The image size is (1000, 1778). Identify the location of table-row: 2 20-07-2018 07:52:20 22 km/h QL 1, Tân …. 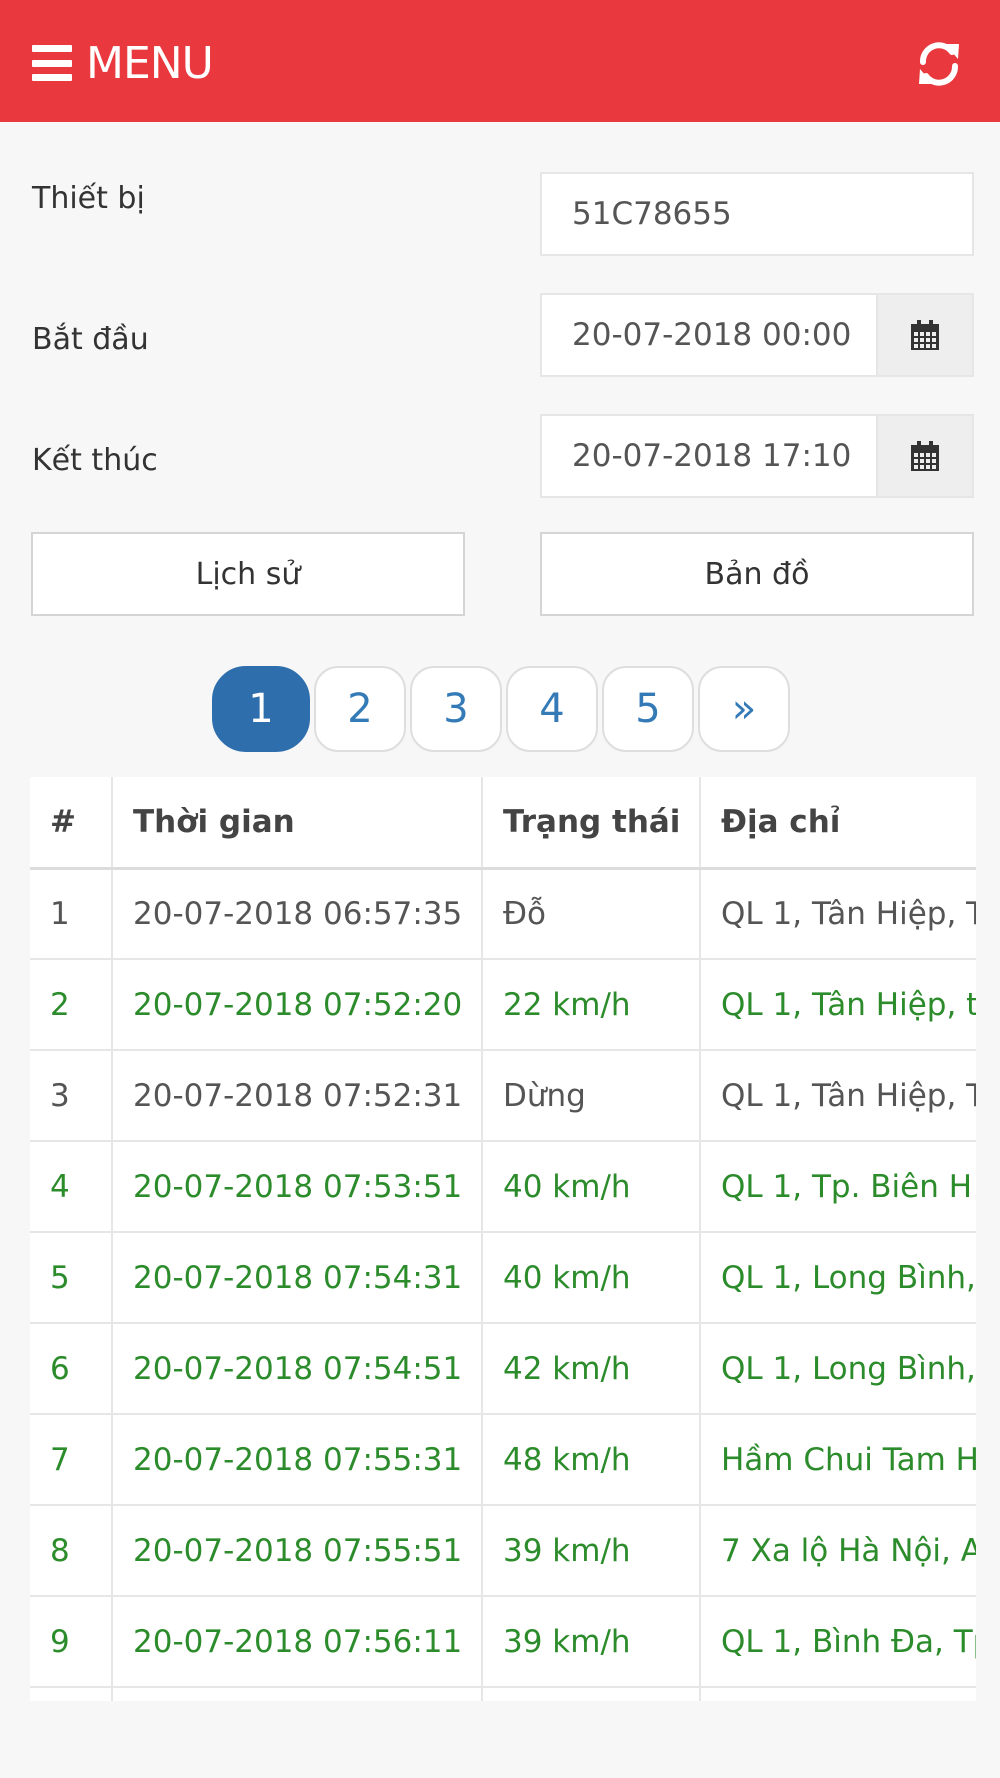
(503, 1005).